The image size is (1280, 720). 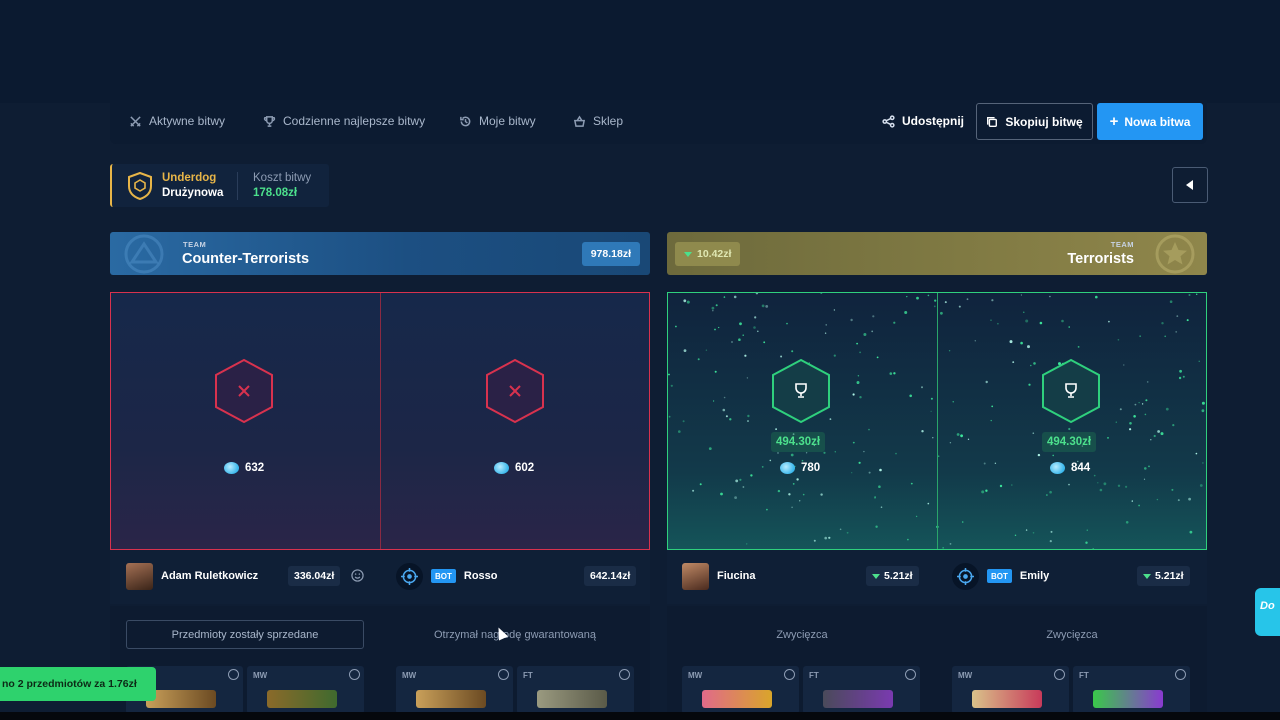 I want to click on player-adam: Adam Ruletkowicz, so click(x=192, y=576).